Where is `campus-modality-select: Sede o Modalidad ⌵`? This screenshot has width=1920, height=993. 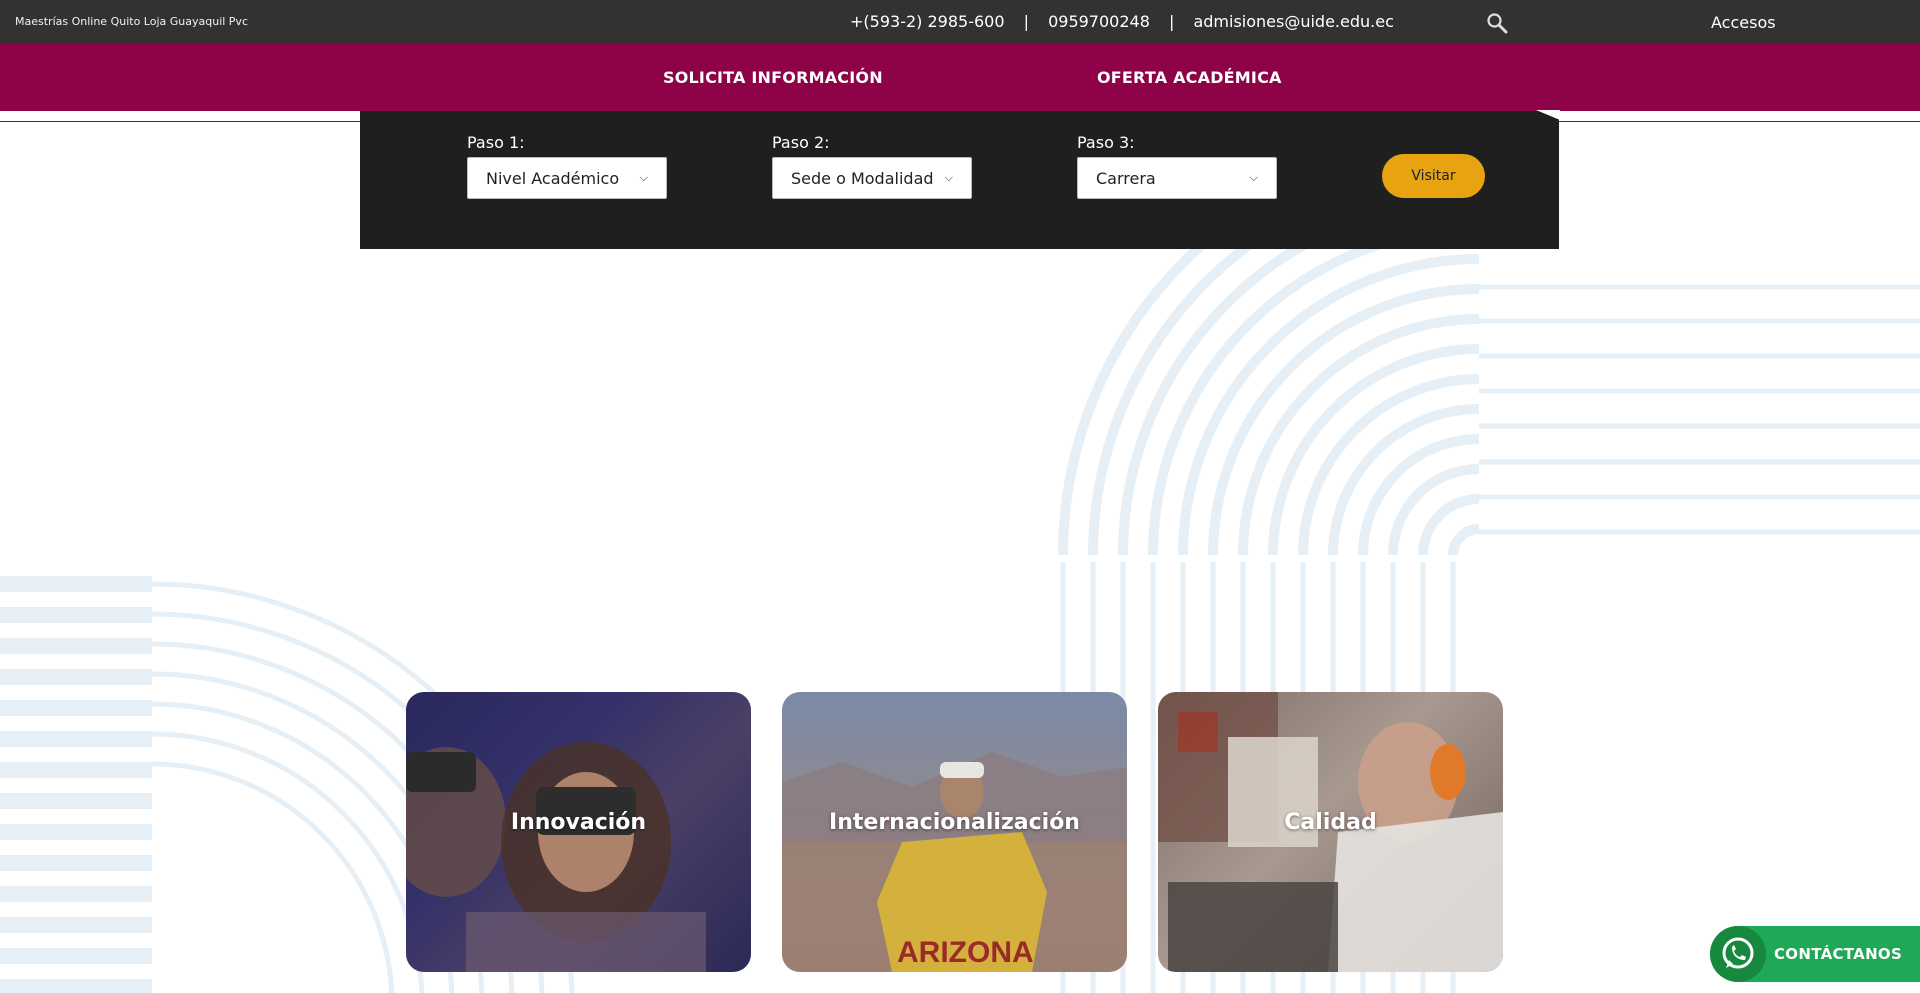 campus-modality-select: Sede o Modalidad ⌵ is located at coordinates (872, 178).